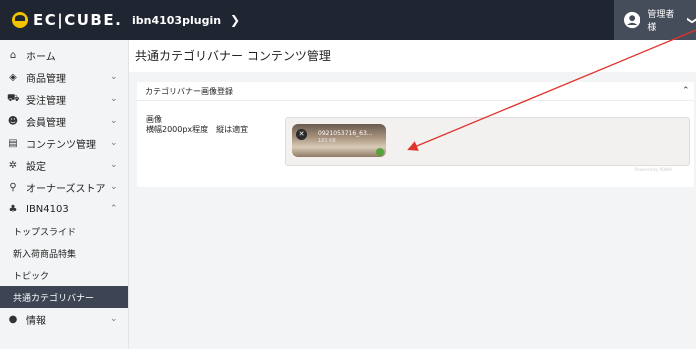 The image size is (700, 349). Describe the element at coordinates (653, 169) in the screenshot. I see `powered-by-label: Powered by PQINA` at that location.